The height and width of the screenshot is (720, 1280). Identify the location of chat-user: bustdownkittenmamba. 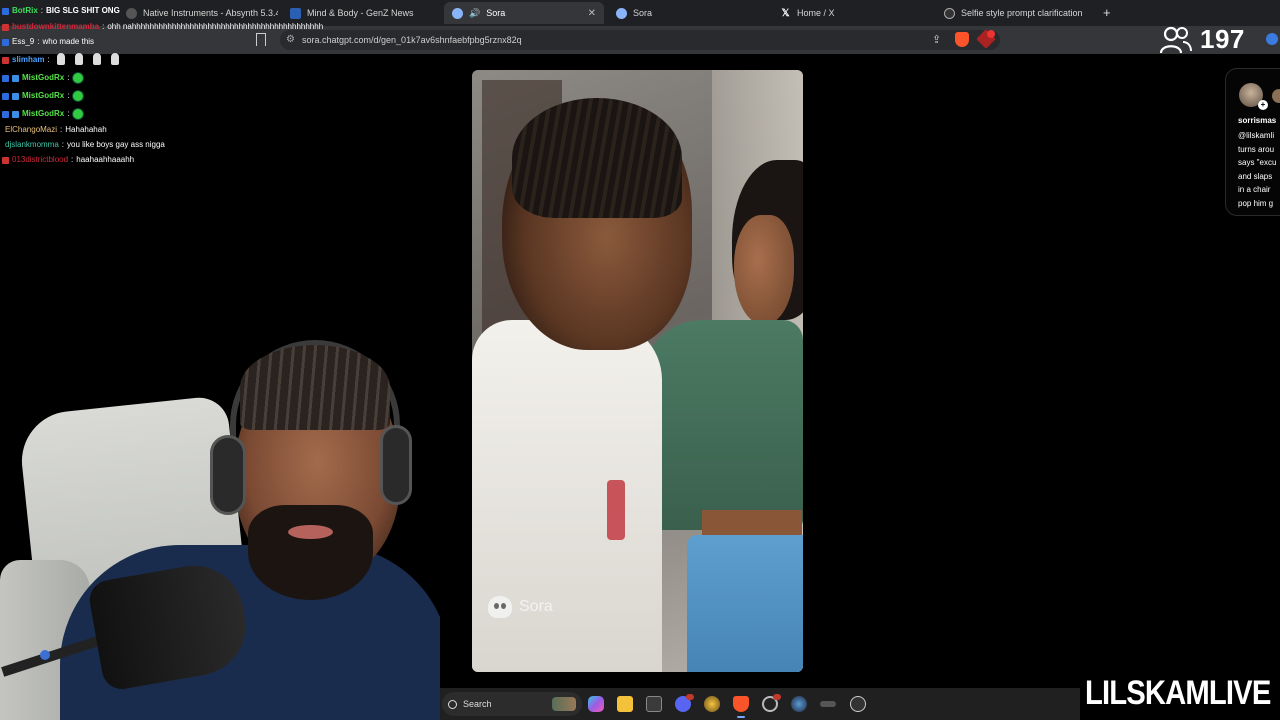
(56, 26).